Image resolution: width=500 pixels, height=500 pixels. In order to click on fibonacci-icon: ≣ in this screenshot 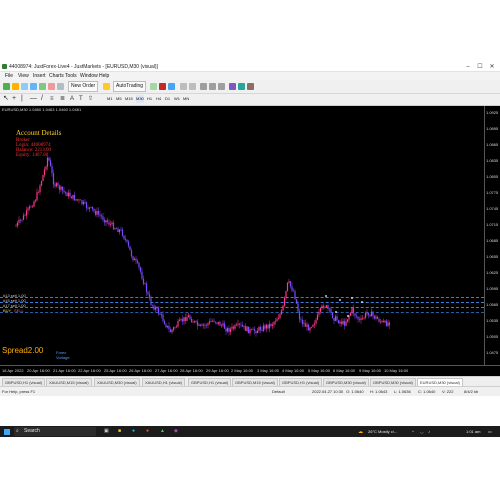, I will do `click(62, 99)`.